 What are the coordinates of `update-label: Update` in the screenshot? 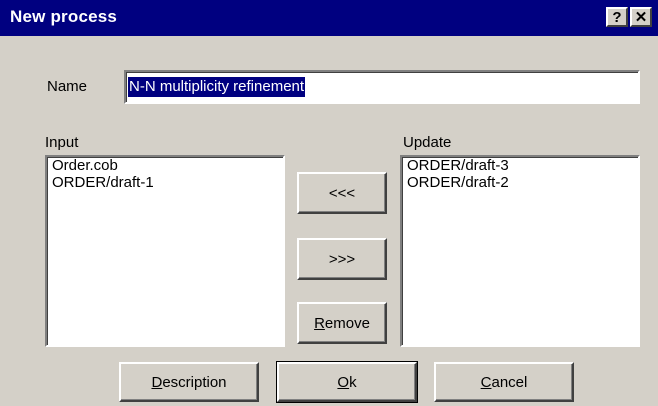 It's located at (427, 142).